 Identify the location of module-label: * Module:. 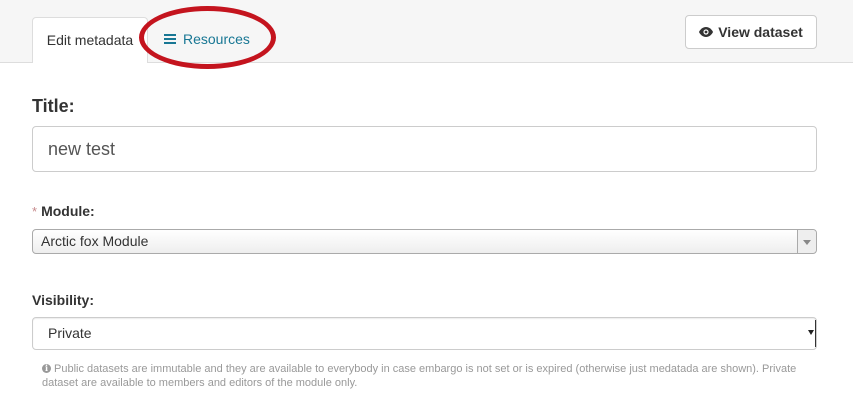
(63, 211).